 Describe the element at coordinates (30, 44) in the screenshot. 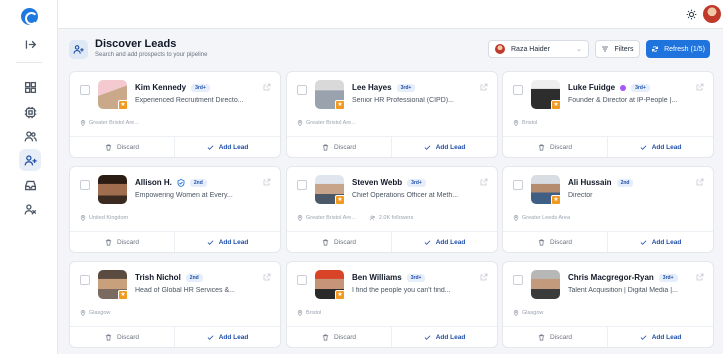

I see `collapse-sidebar-icon` at that location.